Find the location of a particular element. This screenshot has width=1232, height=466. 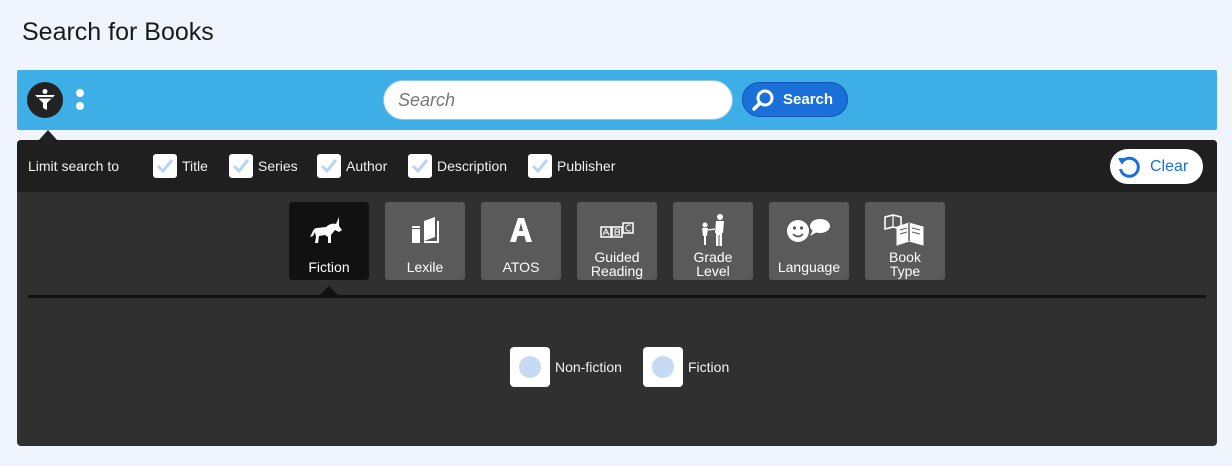

radio-fiction: Fiction is located at coordinates (686, 367).